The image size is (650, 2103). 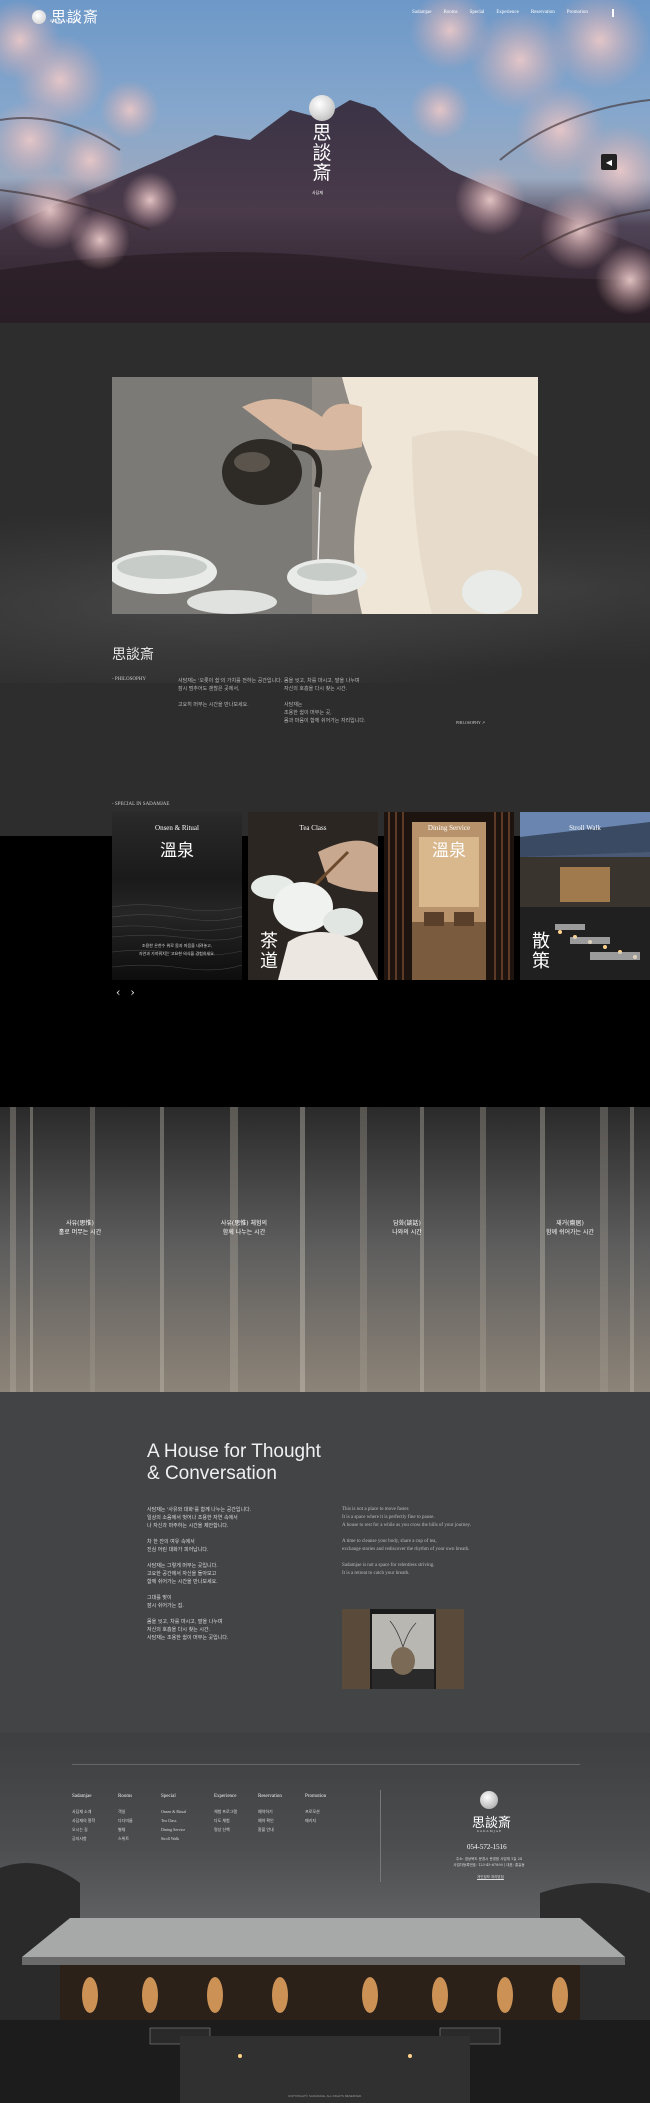 What do you see at coordinates (613, 13) in the screenshot?
I see `menu-icon` at bounding box center [613, 13].